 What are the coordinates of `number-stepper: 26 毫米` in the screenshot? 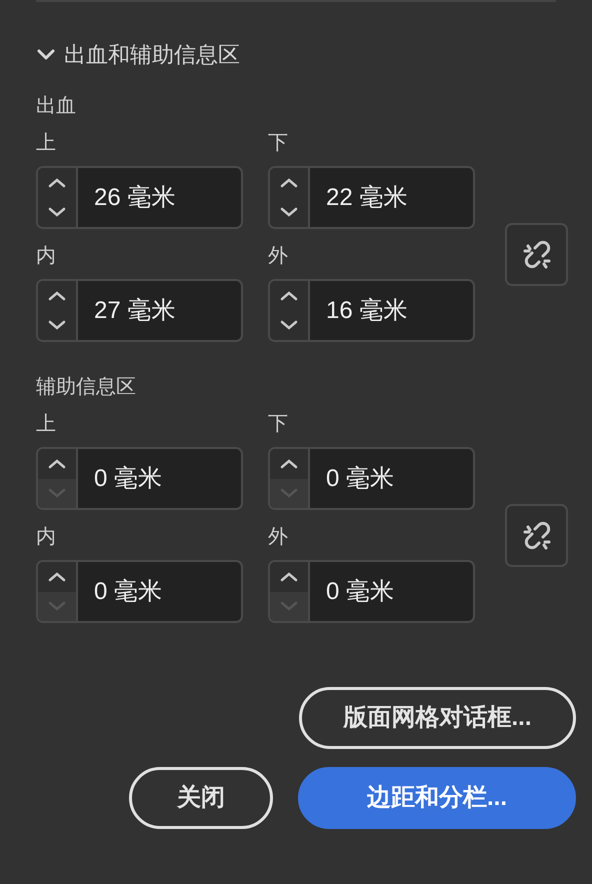 It's located at (139, 197).